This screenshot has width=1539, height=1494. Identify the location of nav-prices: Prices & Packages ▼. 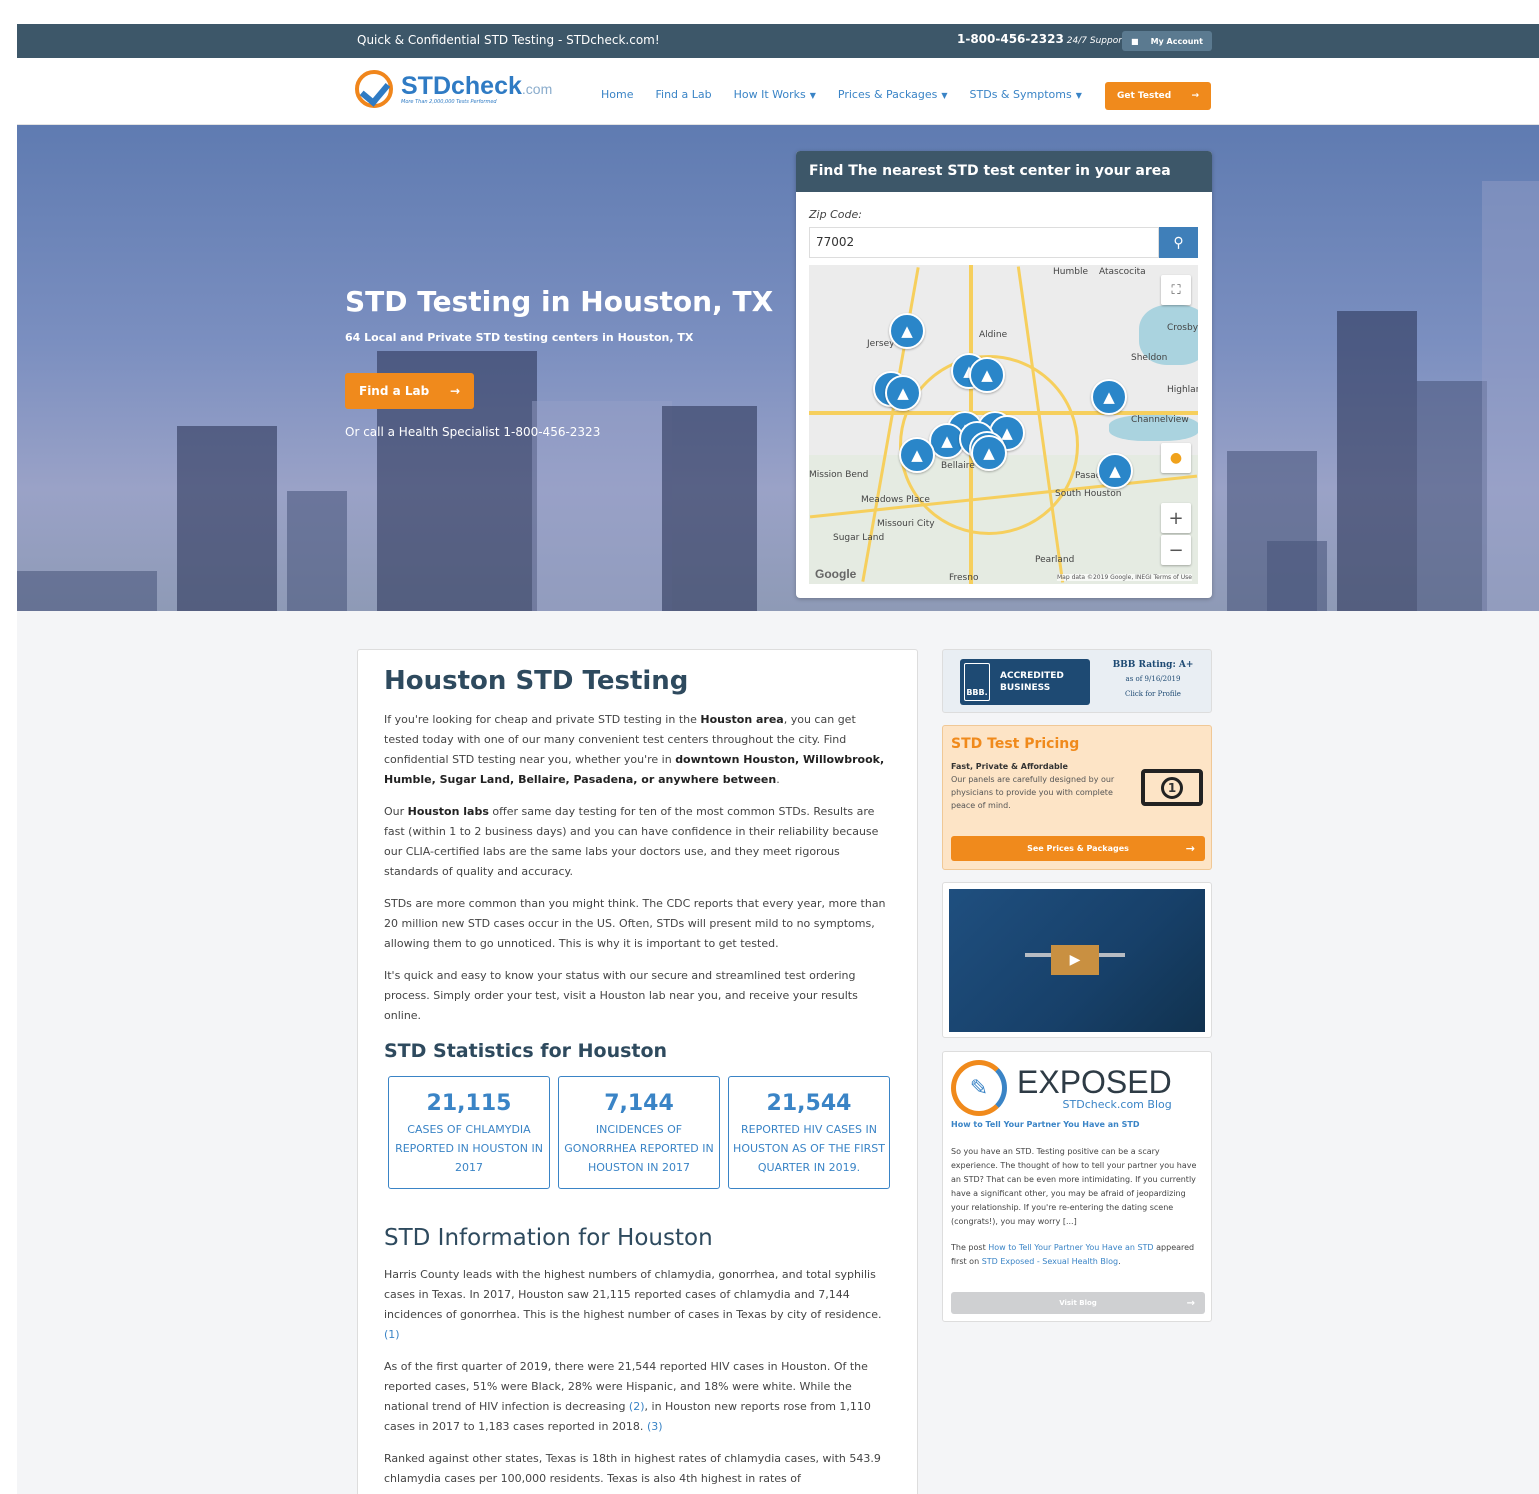
(893, 94).